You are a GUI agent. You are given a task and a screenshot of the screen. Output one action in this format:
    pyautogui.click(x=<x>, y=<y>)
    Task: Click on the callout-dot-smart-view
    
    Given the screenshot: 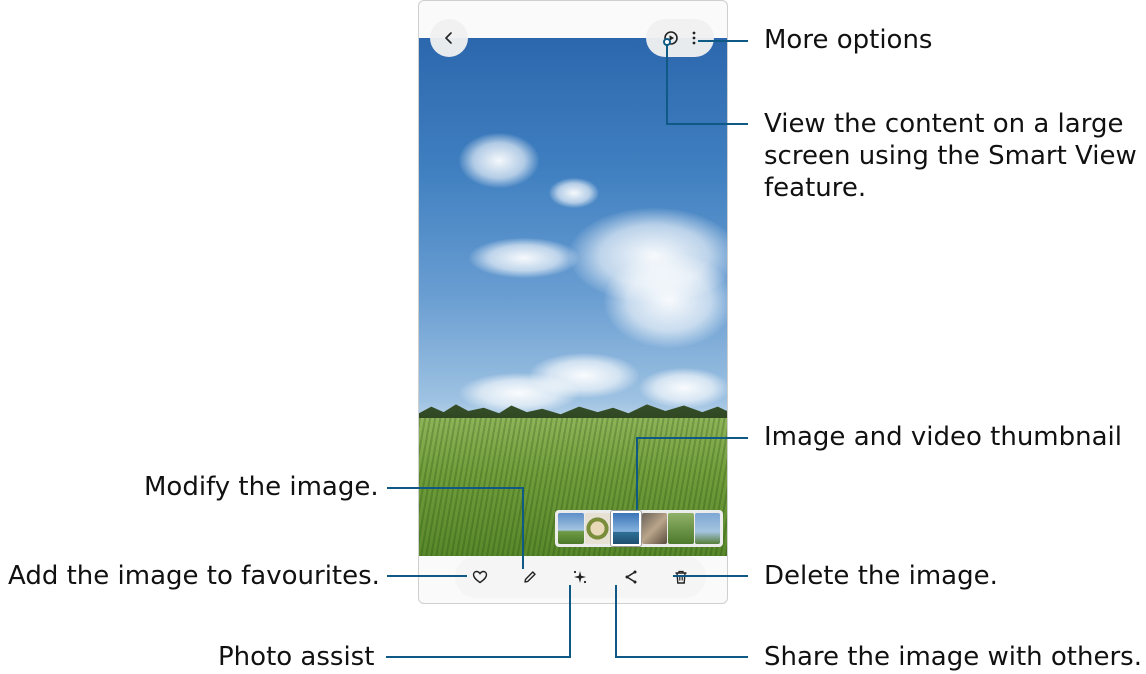 What is the action you would take?
    pyautogui.click(x=667, y=42)
    